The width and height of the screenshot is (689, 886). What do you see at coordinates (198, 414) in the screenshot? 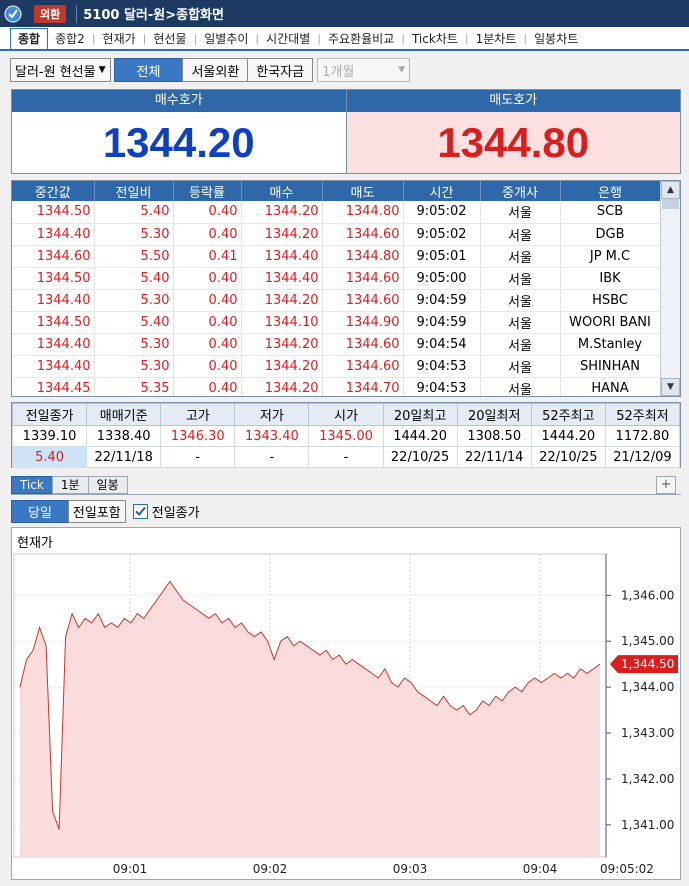
I see `summary-high-label: 고가` at bounding box center [198, 414].